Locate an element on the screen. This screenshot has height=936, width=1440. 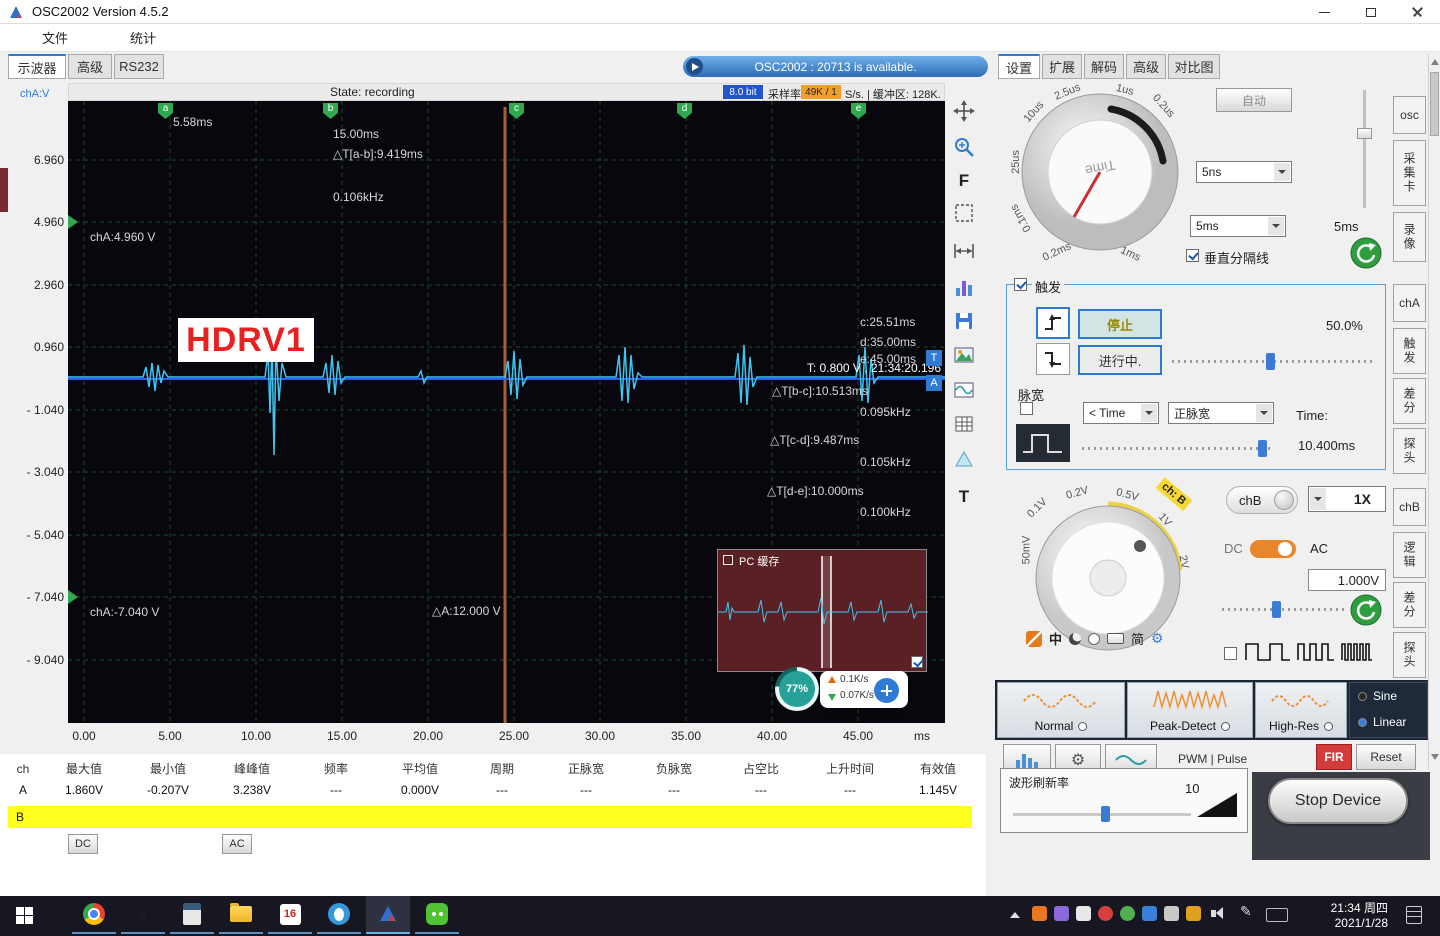
tab-oscilloscope: 示波器 is located at coordinates (37, 66).